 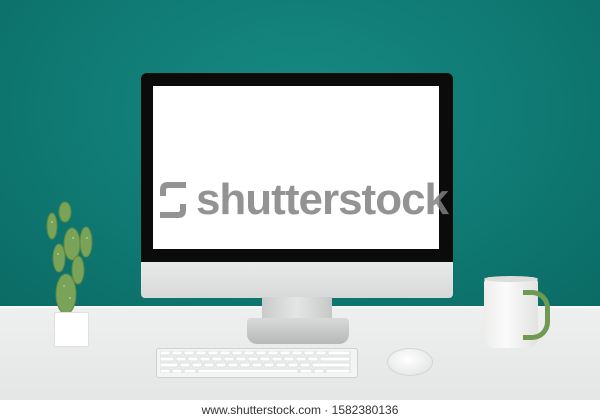 I want to click on watermark-text: shutterstock, so click(x=322, y=199).